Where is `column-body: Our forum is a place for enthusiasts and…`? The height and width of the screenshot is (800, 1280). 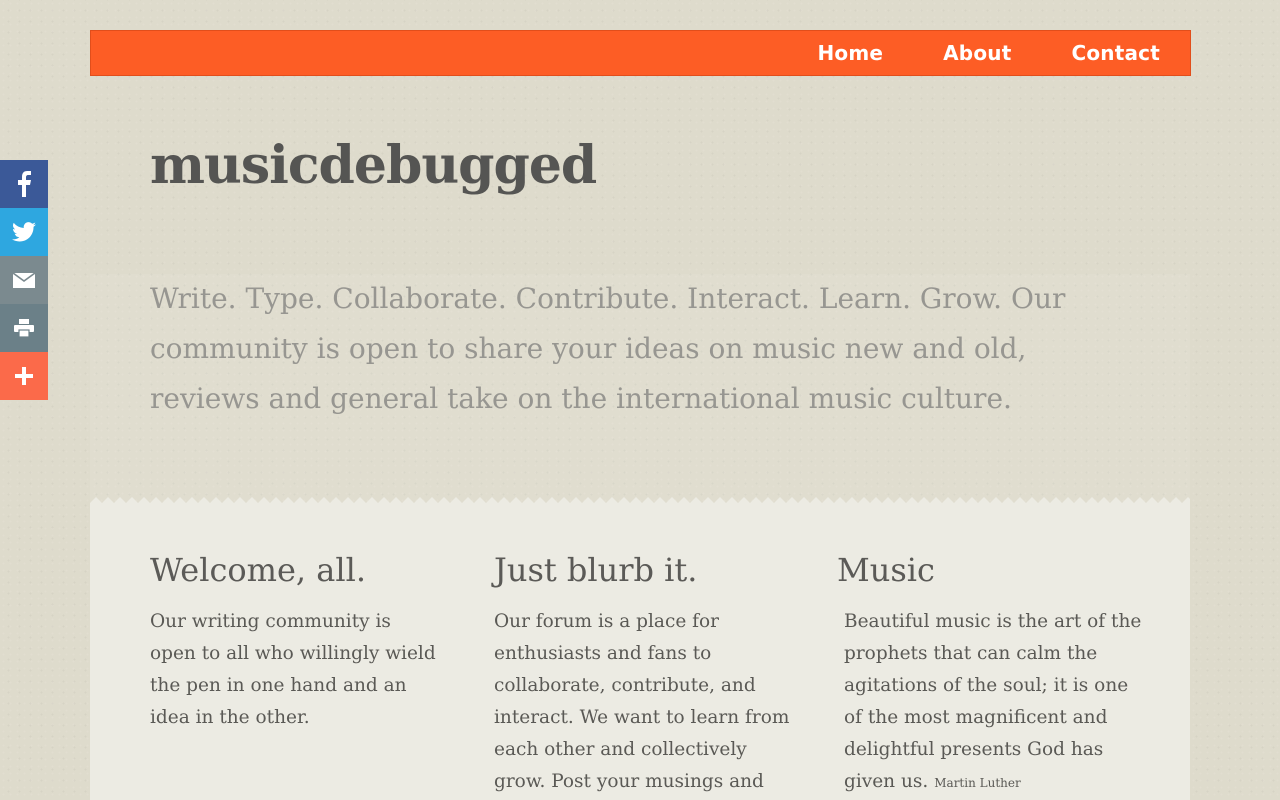 column-body: Our forum is a place for enthusiasts and… is located at coordinates (642, 701).